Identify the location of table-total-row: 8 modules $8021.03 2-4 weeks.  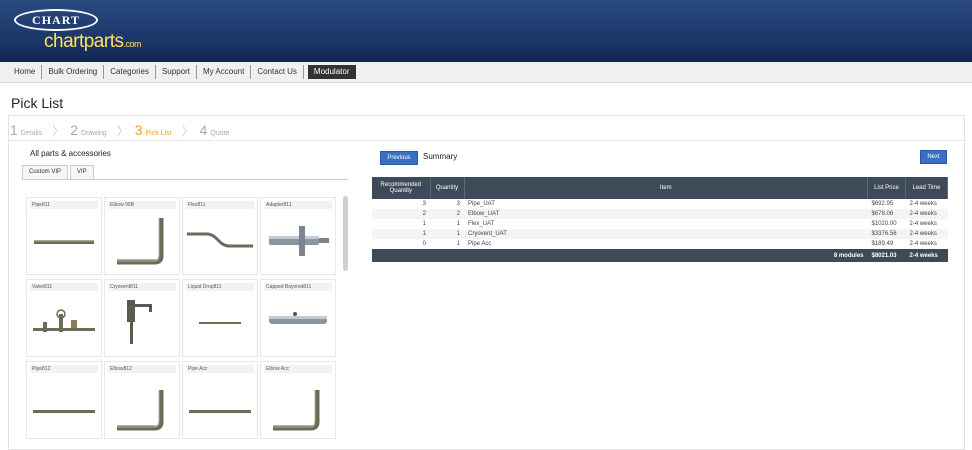
(660, 255).